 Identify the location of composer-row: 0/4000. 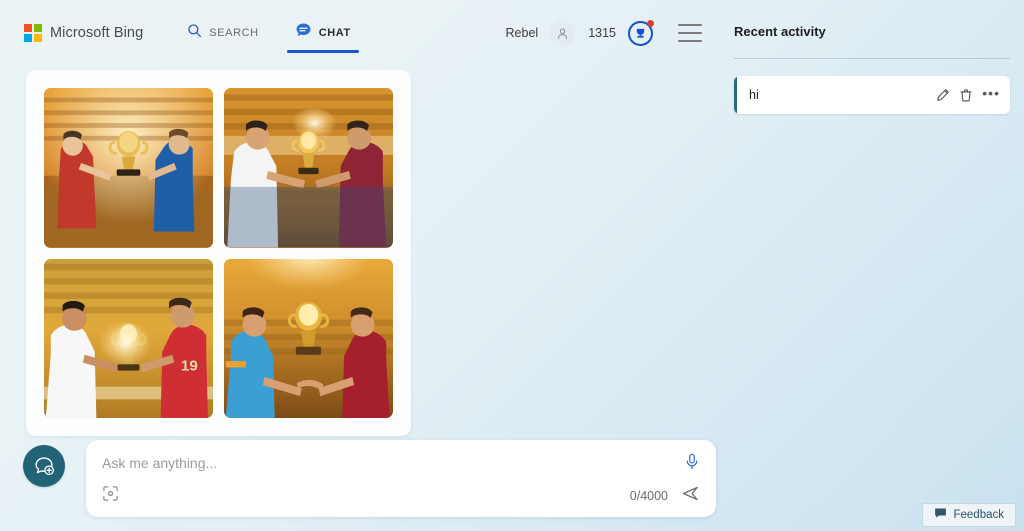
(358, 483).